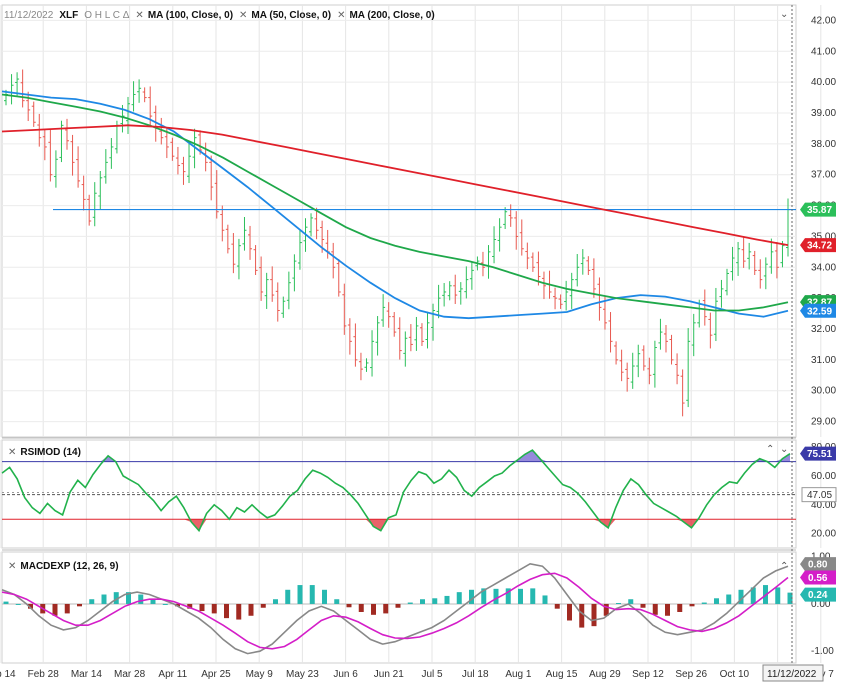 Image resolution: width=847 pixels, height=690 pixels. I want to click on x-tick-label: Apr 11, so click(172, 674).